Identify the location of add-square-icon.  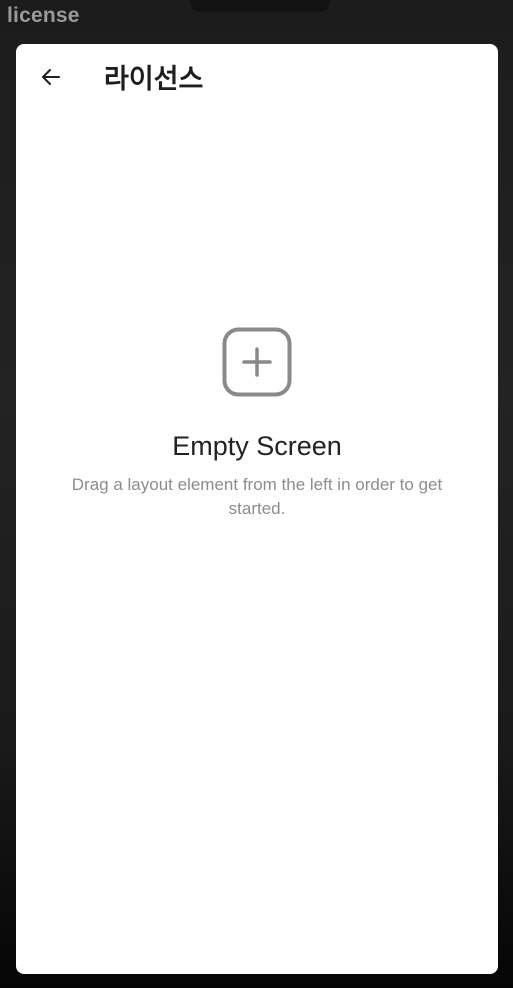
(257, 362).